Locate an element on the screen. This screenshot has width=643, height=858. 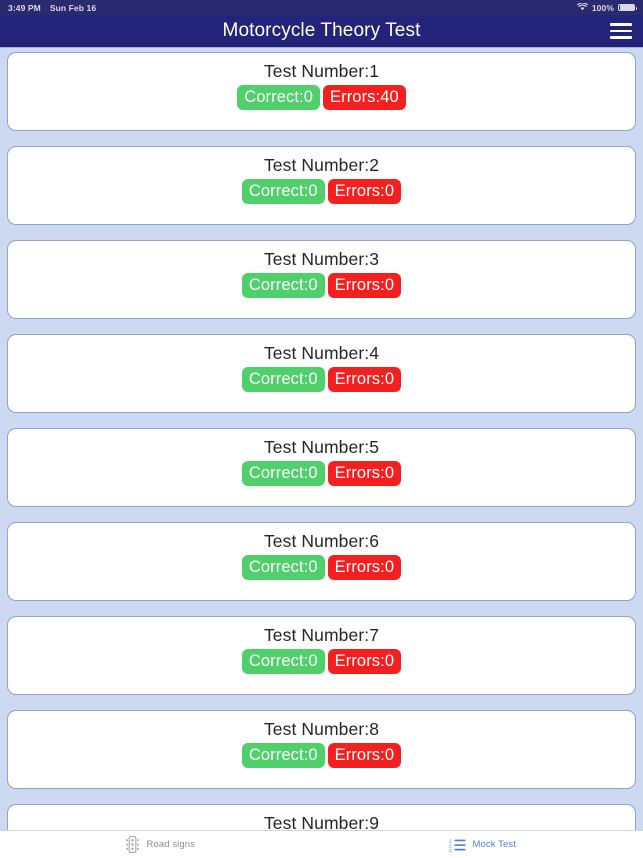
test-card: Test Number:7 Correct:0 Errors:0 is located at coordinates (321, 655).